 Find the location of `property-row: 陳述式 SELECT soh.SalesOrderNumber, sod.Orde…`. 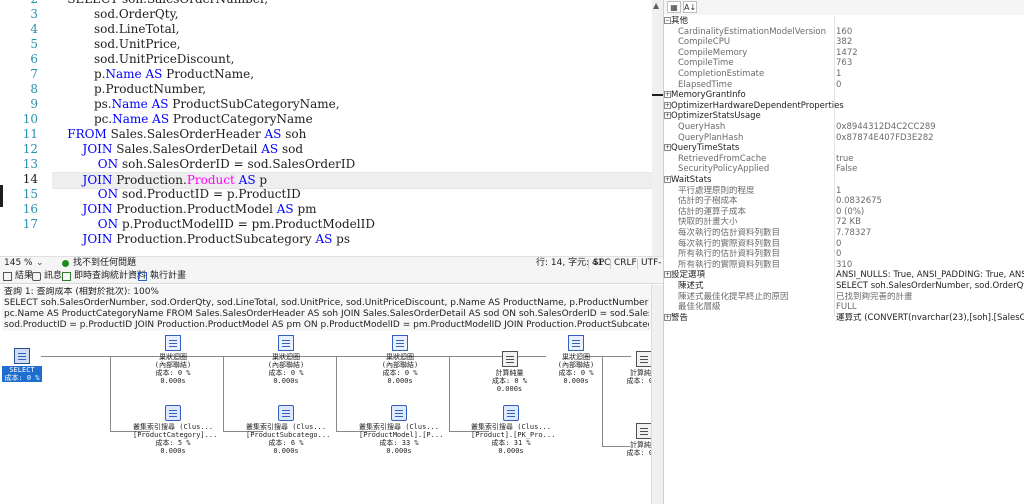

property-row: 陳述式 SELECT soh.SalesOrderNumber, sod.Orde… is located at coordinates (844, 286).